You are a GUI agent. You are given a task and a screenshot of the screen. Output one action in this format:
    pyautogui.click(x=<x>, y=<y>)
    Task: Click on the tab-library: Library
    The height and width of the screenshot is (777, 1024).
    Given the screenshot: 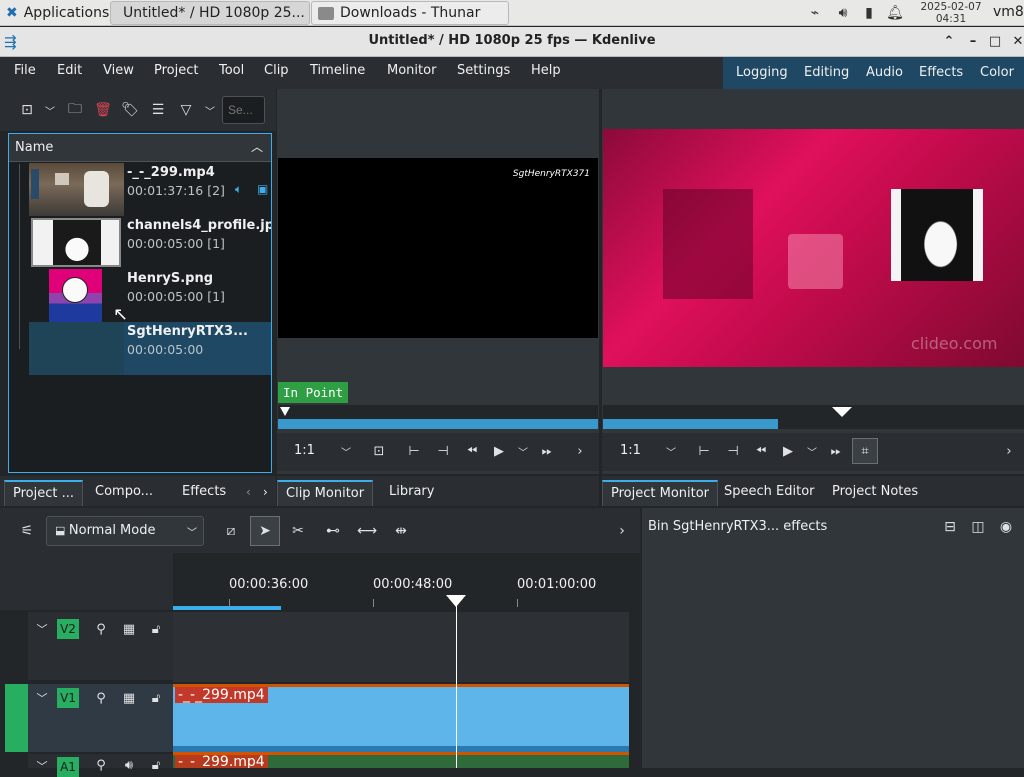 What is the action you would take?
    pyautogui.click(x=411, y=493)
    